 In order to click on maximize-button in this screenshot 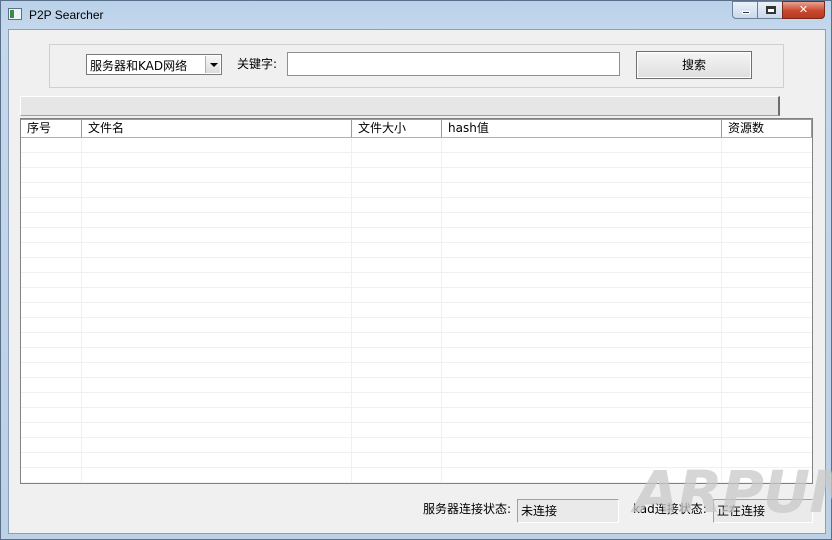, I will do `click(770, 10)`.